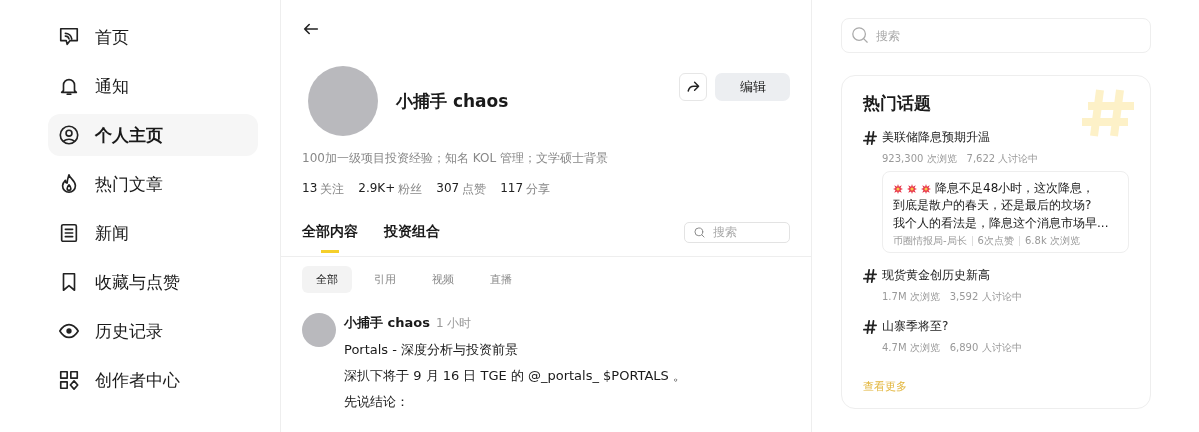 Image resolution: width=1199 pixels, height=432 pixels. Describe the element at coordinates (515, 350) in the screenshot. I see `post-title: Portals - 深度分析与投资前景` at that location.